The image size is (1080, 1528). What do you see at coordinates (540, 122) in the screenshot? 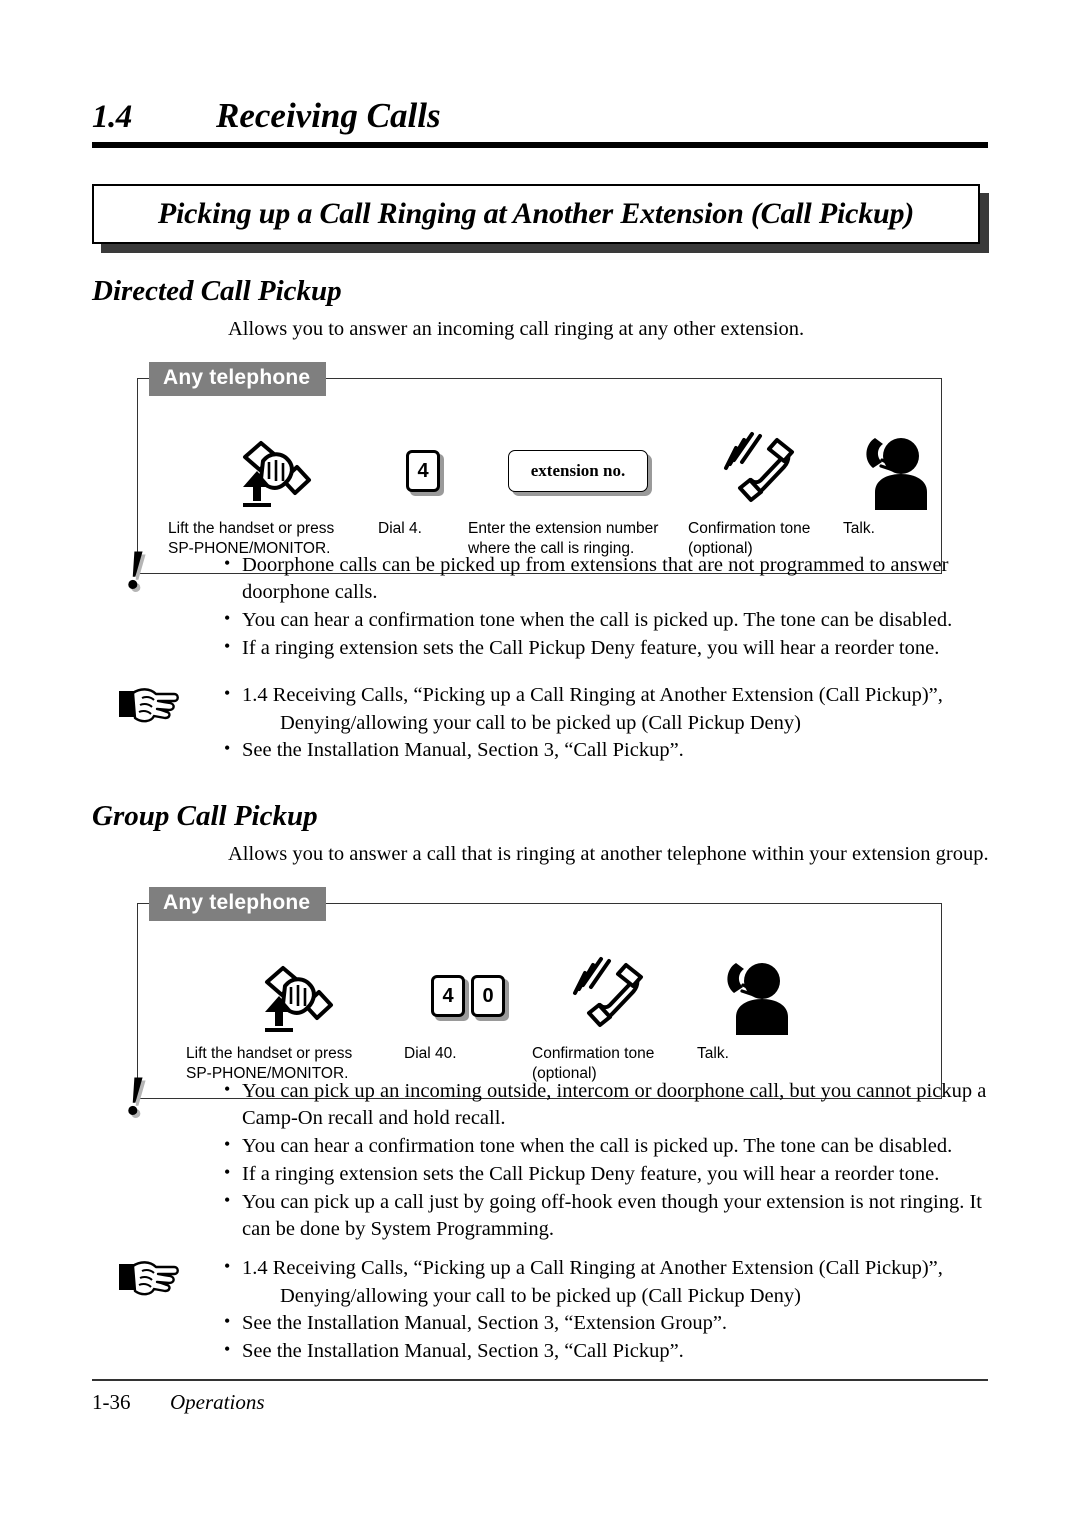
I see `section-header: 1.4 Receiving Calls` at bounding box center [540, 122].